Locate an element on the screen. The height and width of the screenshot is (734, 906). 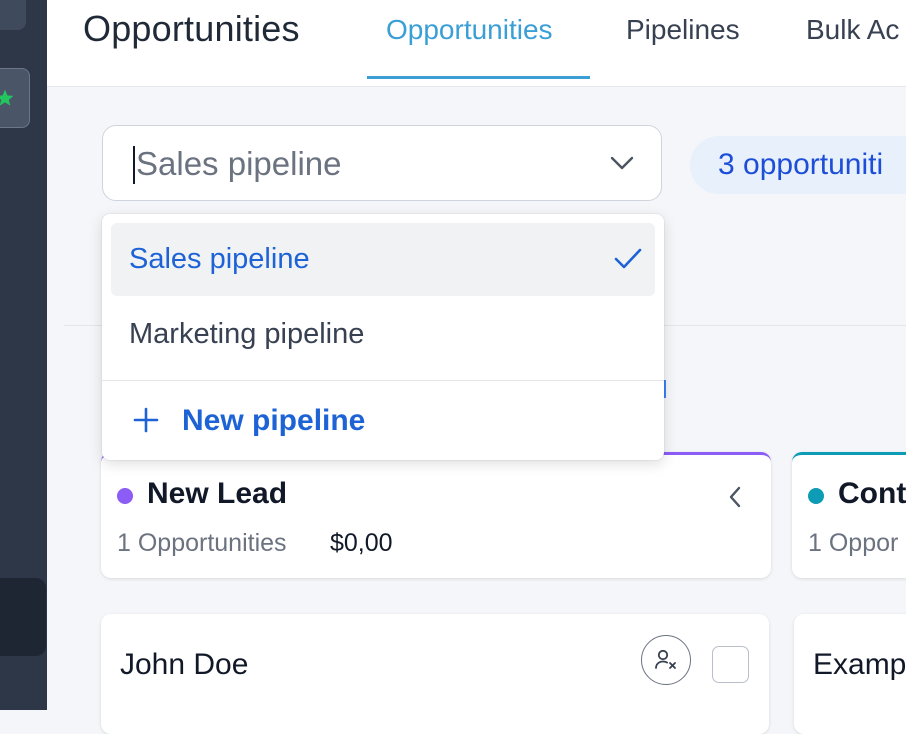
opportunity-count-text: 3 opportuniti is located at coordinates (801, 164).